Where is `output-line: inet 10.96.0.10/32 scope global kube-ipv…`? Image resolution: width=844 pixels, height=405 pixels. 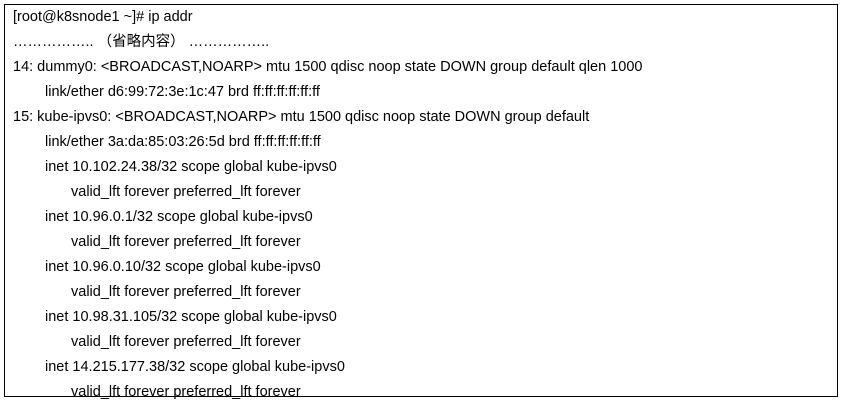 output-line: inet 10.96.0.10/32 scope global kube-ipv… is located at coordinates (183, 267).